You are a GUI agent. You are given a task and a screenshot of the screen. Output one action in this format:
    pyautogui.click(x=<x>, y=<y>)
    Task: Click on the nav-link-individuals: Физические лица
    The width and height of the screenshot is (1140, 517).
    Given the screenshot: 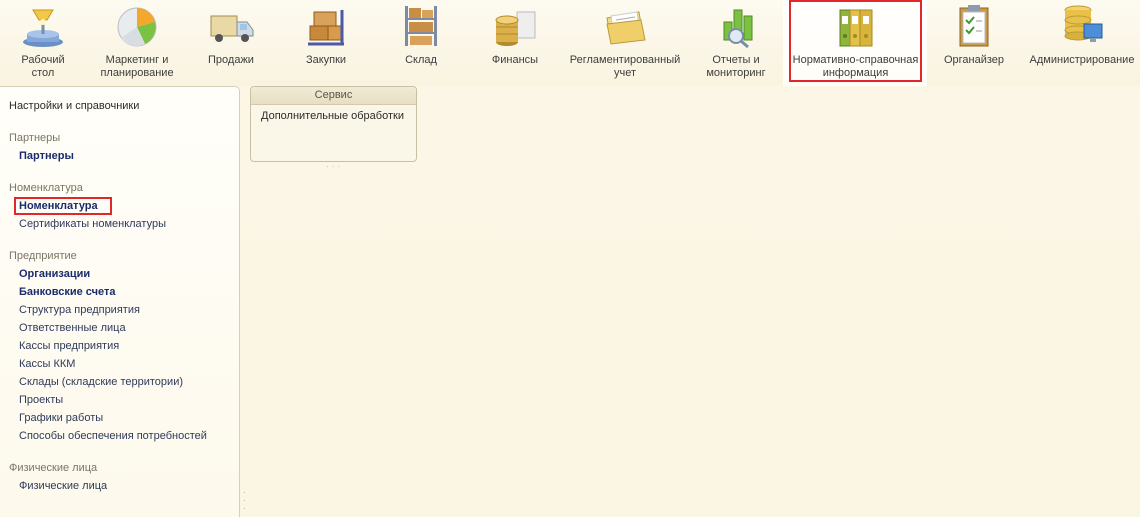 What is the action you would take?
    pyautogui.click(x=63, y=486)
    